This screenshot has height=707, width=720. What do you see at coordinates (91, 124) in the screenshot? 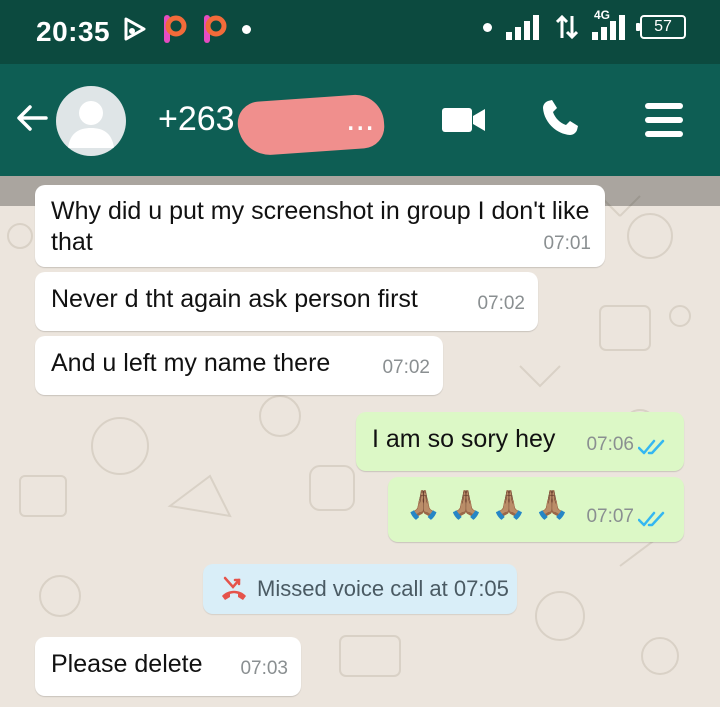
I see `default-avatar-icon` at bounding box center [91, 124].